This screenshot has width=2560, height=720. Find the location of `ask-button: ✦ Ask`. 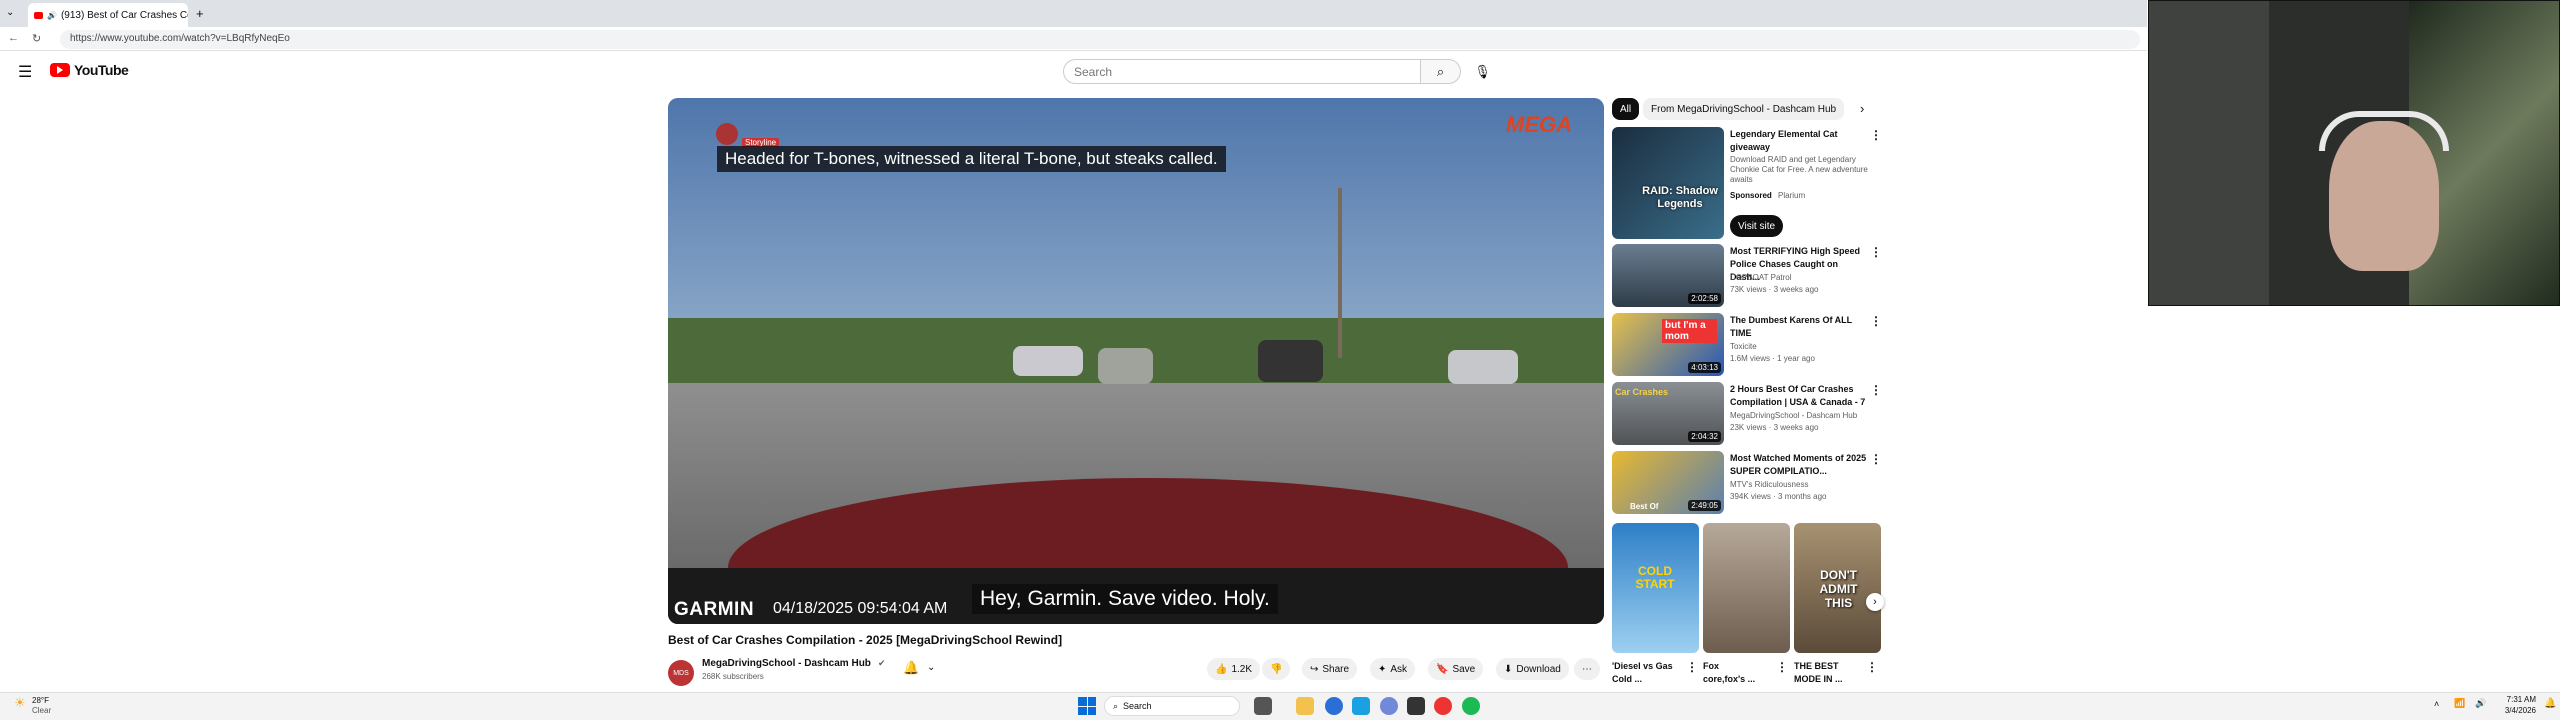

ask-button: ✦ Ask is located at coordinates (1393, 669).